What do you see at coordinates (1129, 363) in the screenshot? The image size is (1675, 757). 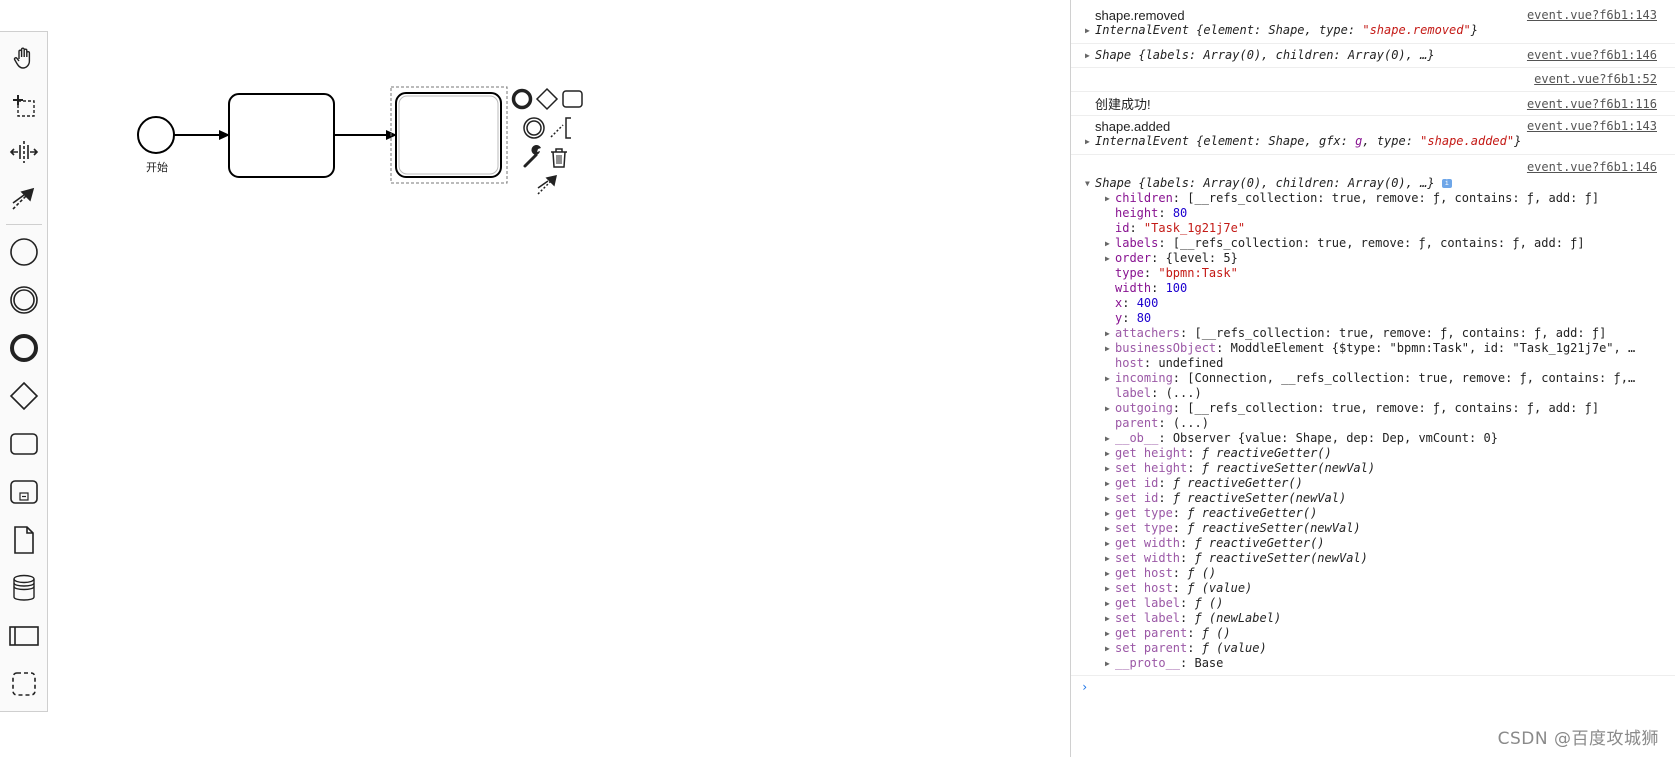 I see `property-key: host` at bounding box center [1129, 363].